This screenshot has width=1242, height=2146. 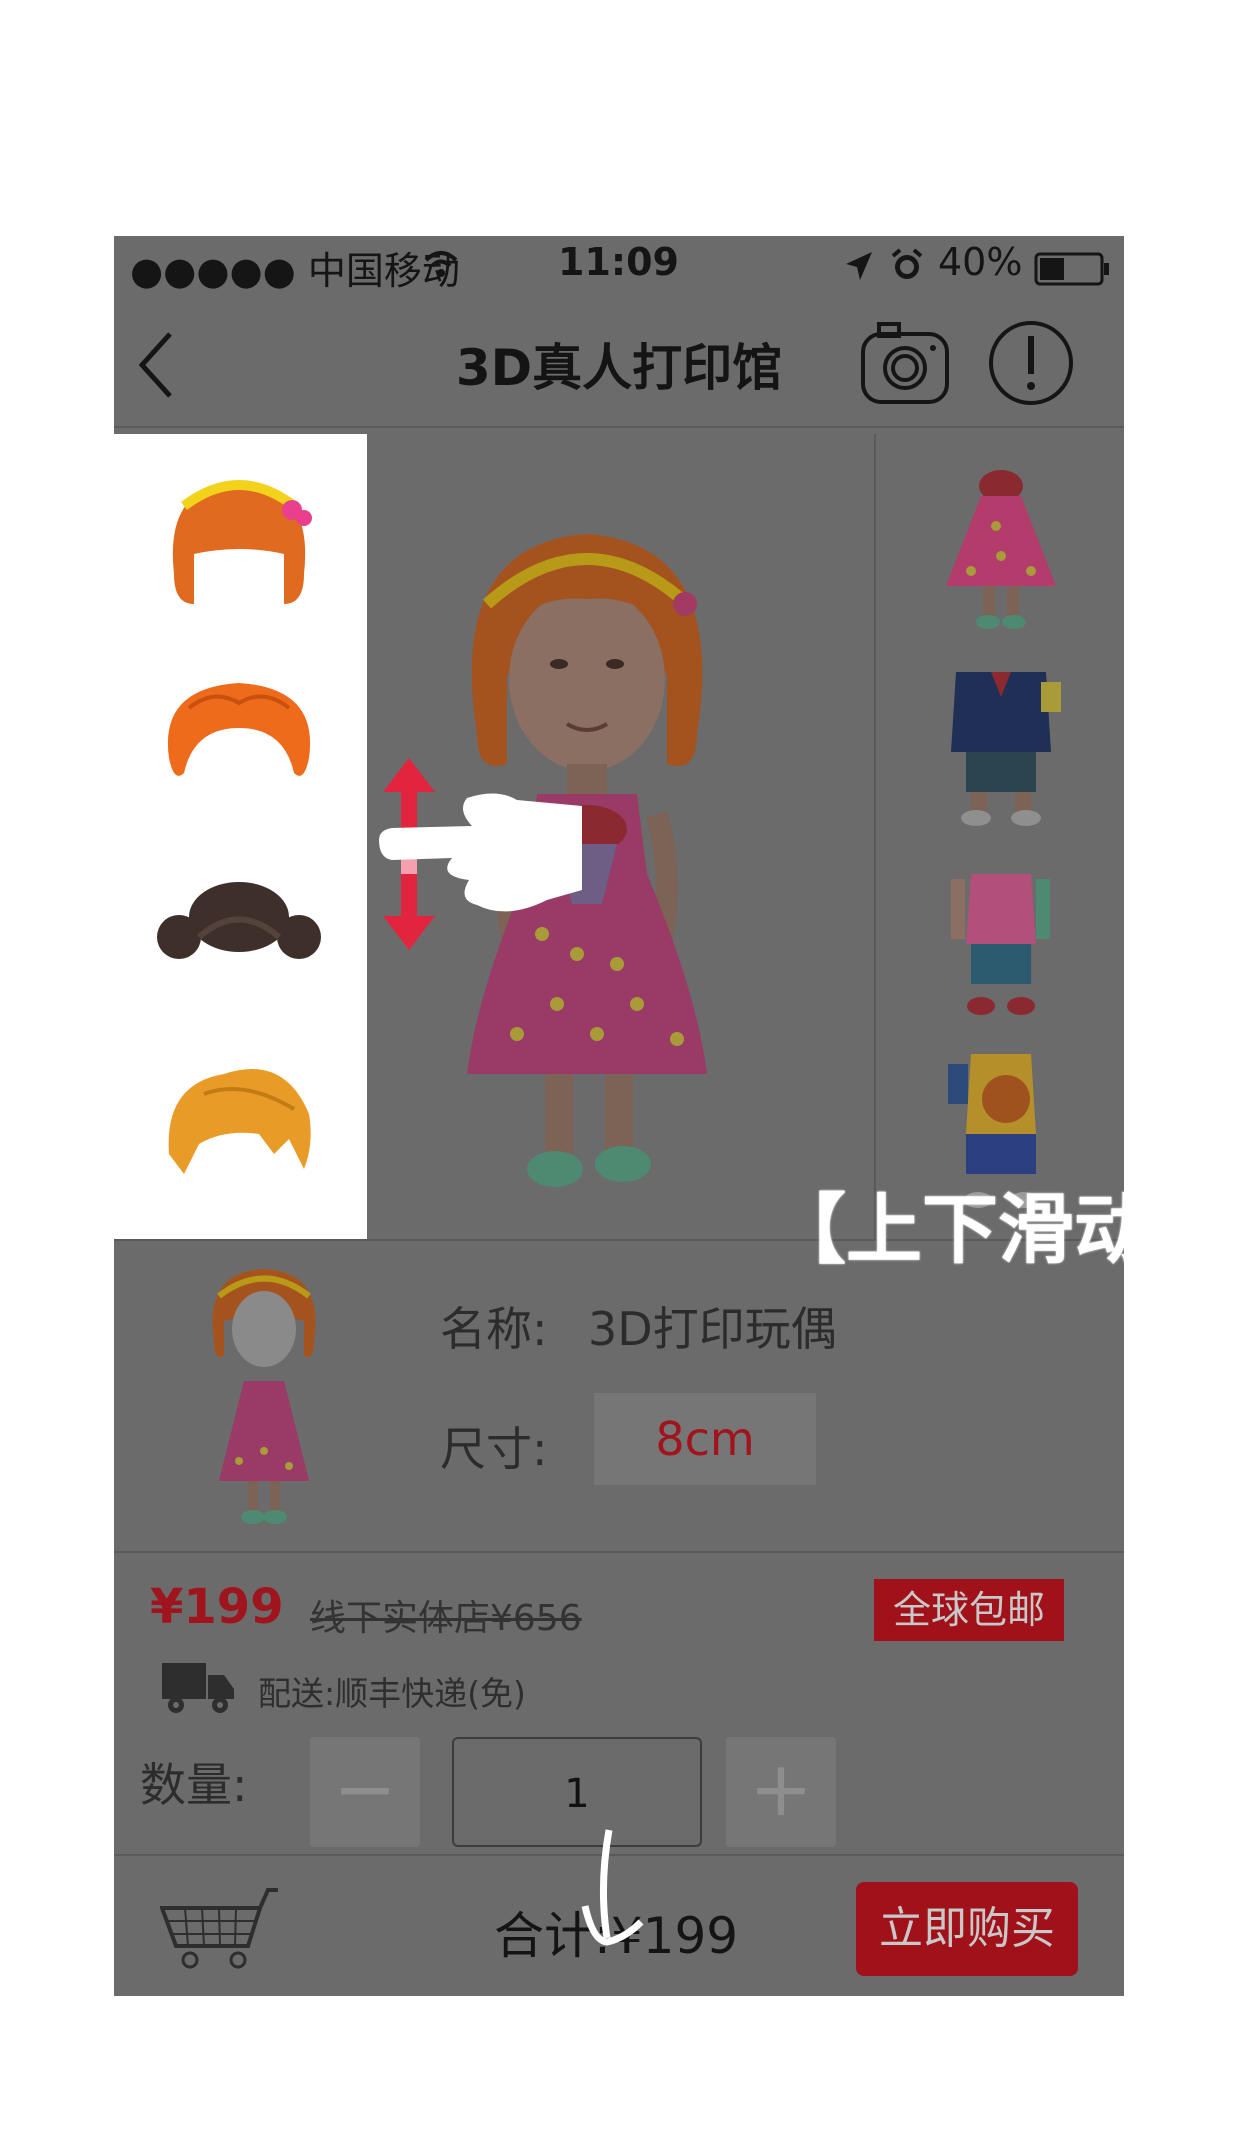 What do you see at coordinates (859, 266) in the screenshot?
I see `location-arrow-icon` at bounding box center [859, 266].